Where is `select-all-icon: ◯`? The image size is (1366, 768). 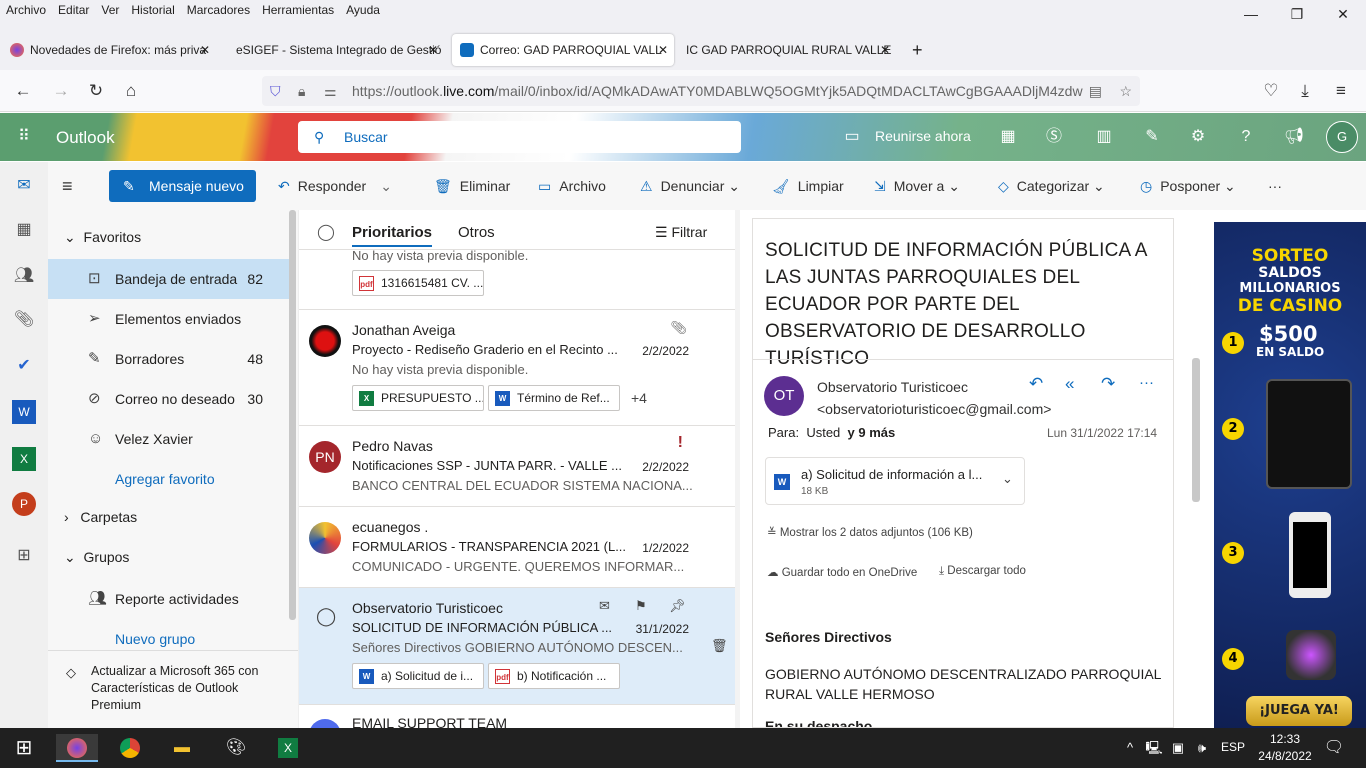 select-all-icon: ◯ is located at coordinates (326, 232).